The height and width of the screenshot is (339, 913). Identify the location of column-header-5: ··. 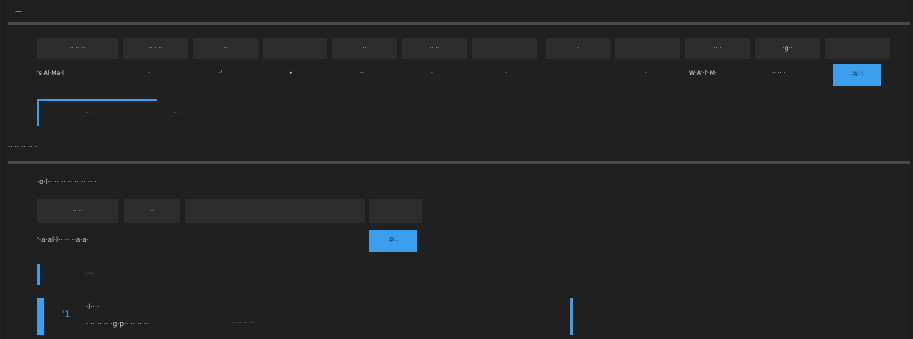
(364, 48).